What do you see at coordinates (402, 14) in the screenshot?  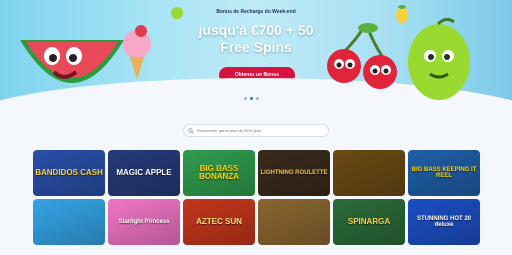 I see `small-lemon-icon` at bounding box center [402, 14].